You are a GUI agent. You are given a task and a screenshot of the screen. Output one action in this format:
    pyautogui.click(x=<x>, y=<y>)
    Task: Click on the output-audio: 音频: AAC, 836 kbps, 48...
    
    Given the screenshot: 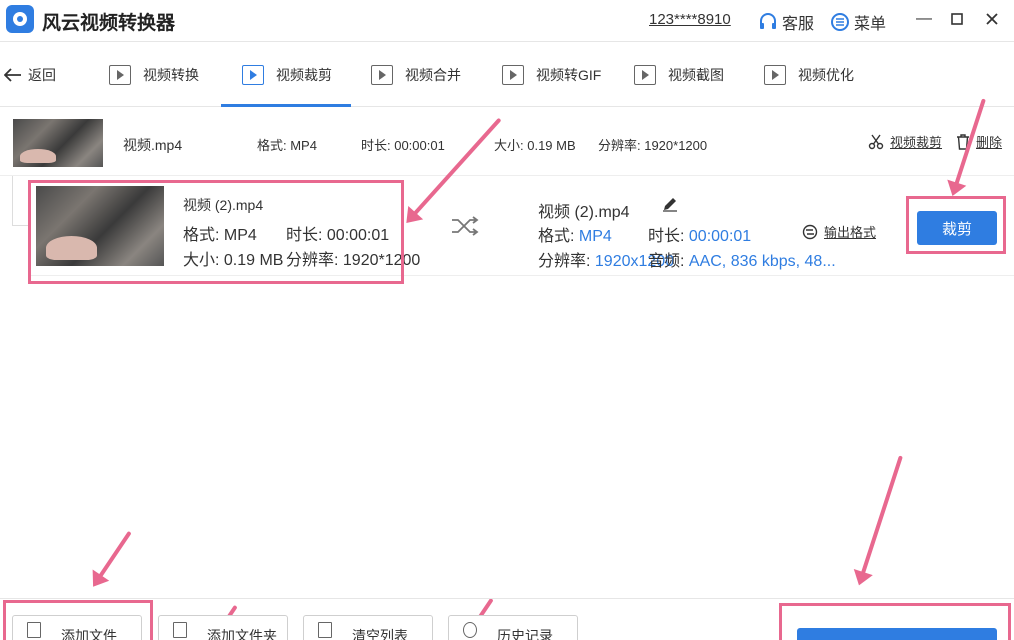 What is the action you would take?
    pyautogui.click(x=742, y=259)
    